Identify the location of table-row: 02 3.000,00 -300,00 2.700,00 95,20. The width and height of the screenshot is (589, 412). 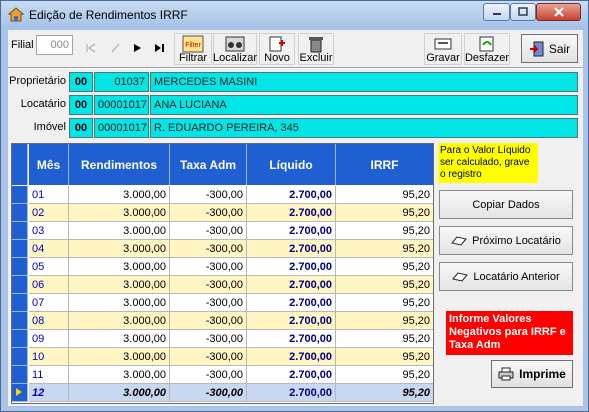
(222, 213).